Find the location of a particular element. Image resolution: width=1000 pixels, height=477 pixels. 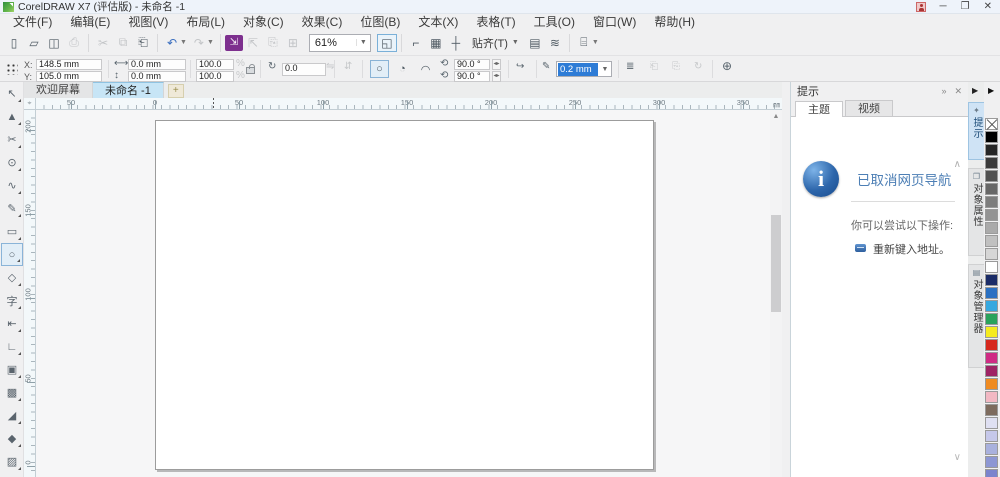

scale-y-field: 100.0 is located at coordinates (215, 76).